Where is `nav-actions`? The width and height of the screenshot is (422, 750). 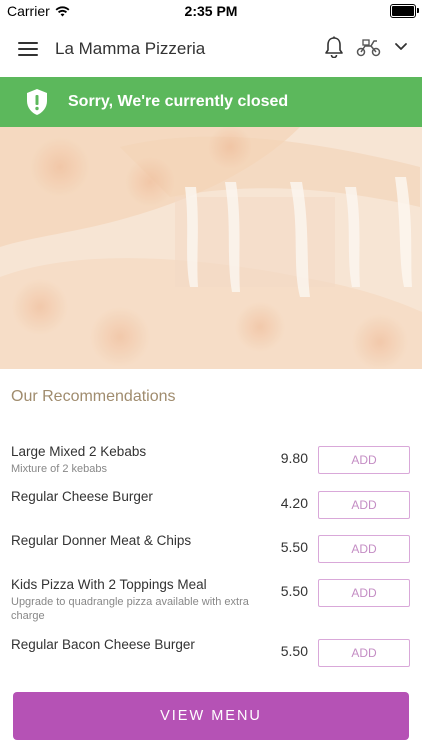 nav-actions is located at coordinates (366, 47).